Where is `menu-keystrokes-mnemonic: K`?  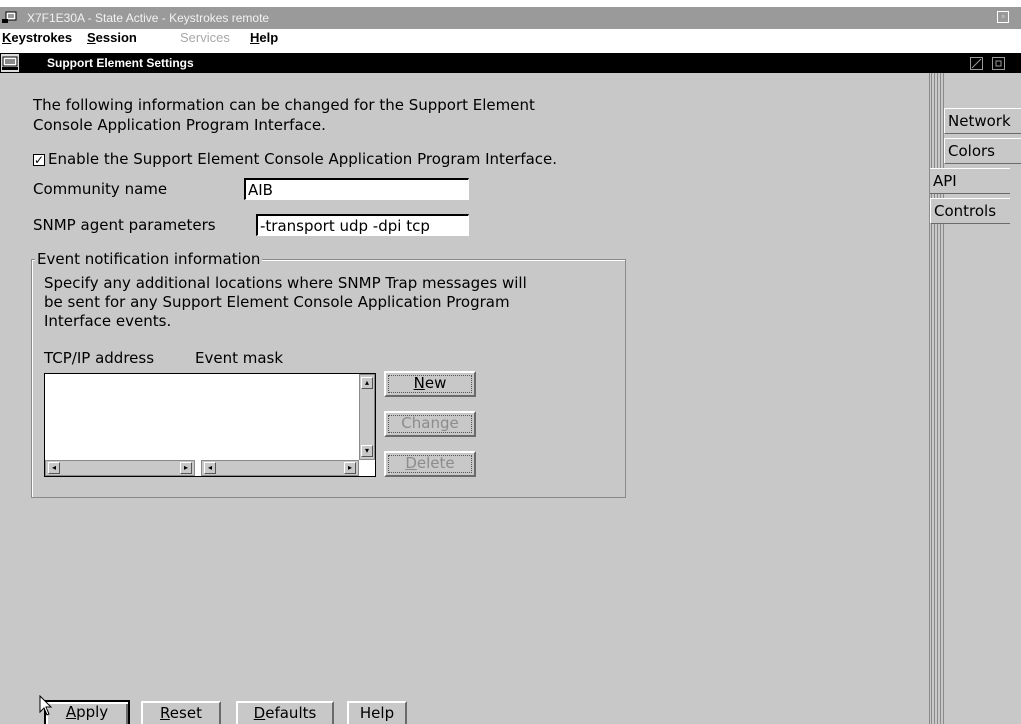
menu-keystrokes-mnemonic: K is located at coordinates (7, 37).